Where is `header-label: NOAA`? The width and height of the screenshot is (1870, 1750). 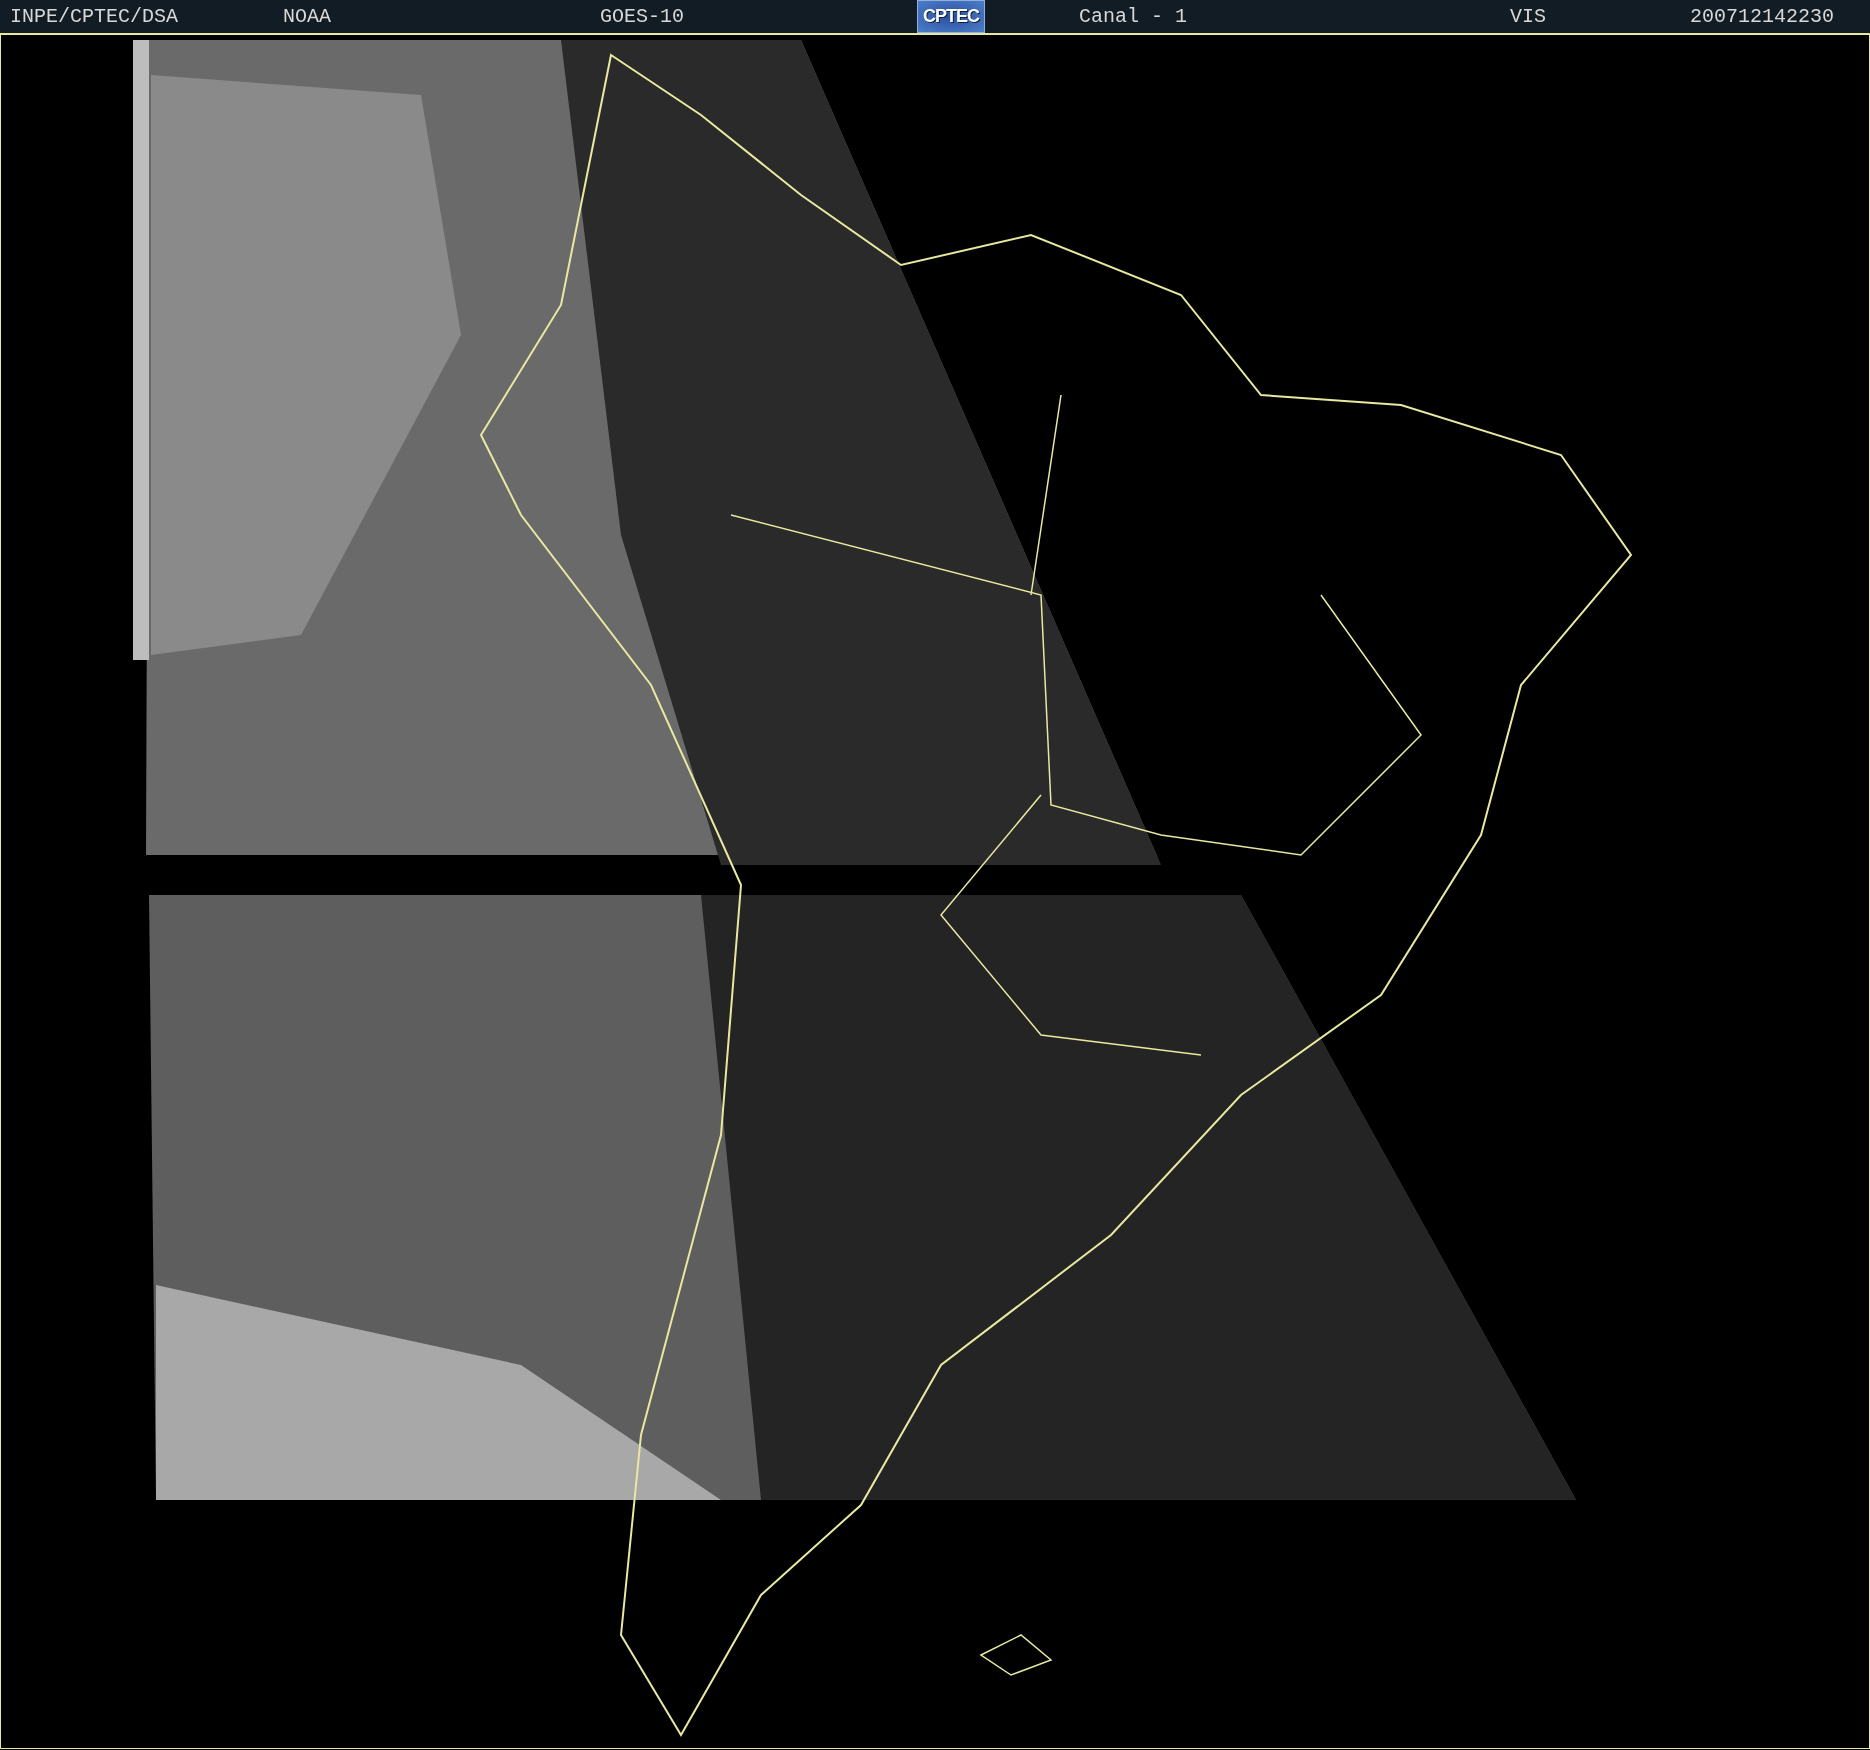
header-label: NOAA is located at coordinates (307, 16).